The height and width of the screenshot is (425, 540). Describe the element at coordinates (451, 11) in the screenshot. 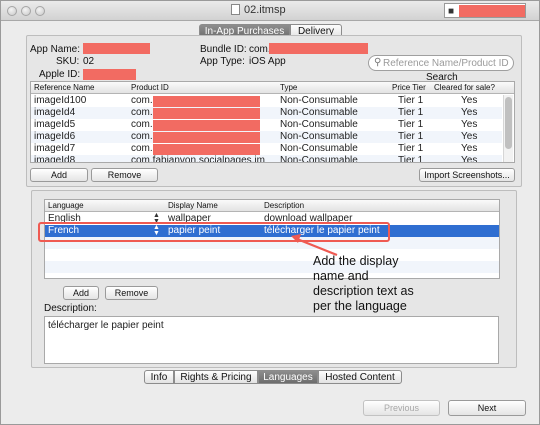

I see `user-icon: ■` at that location.